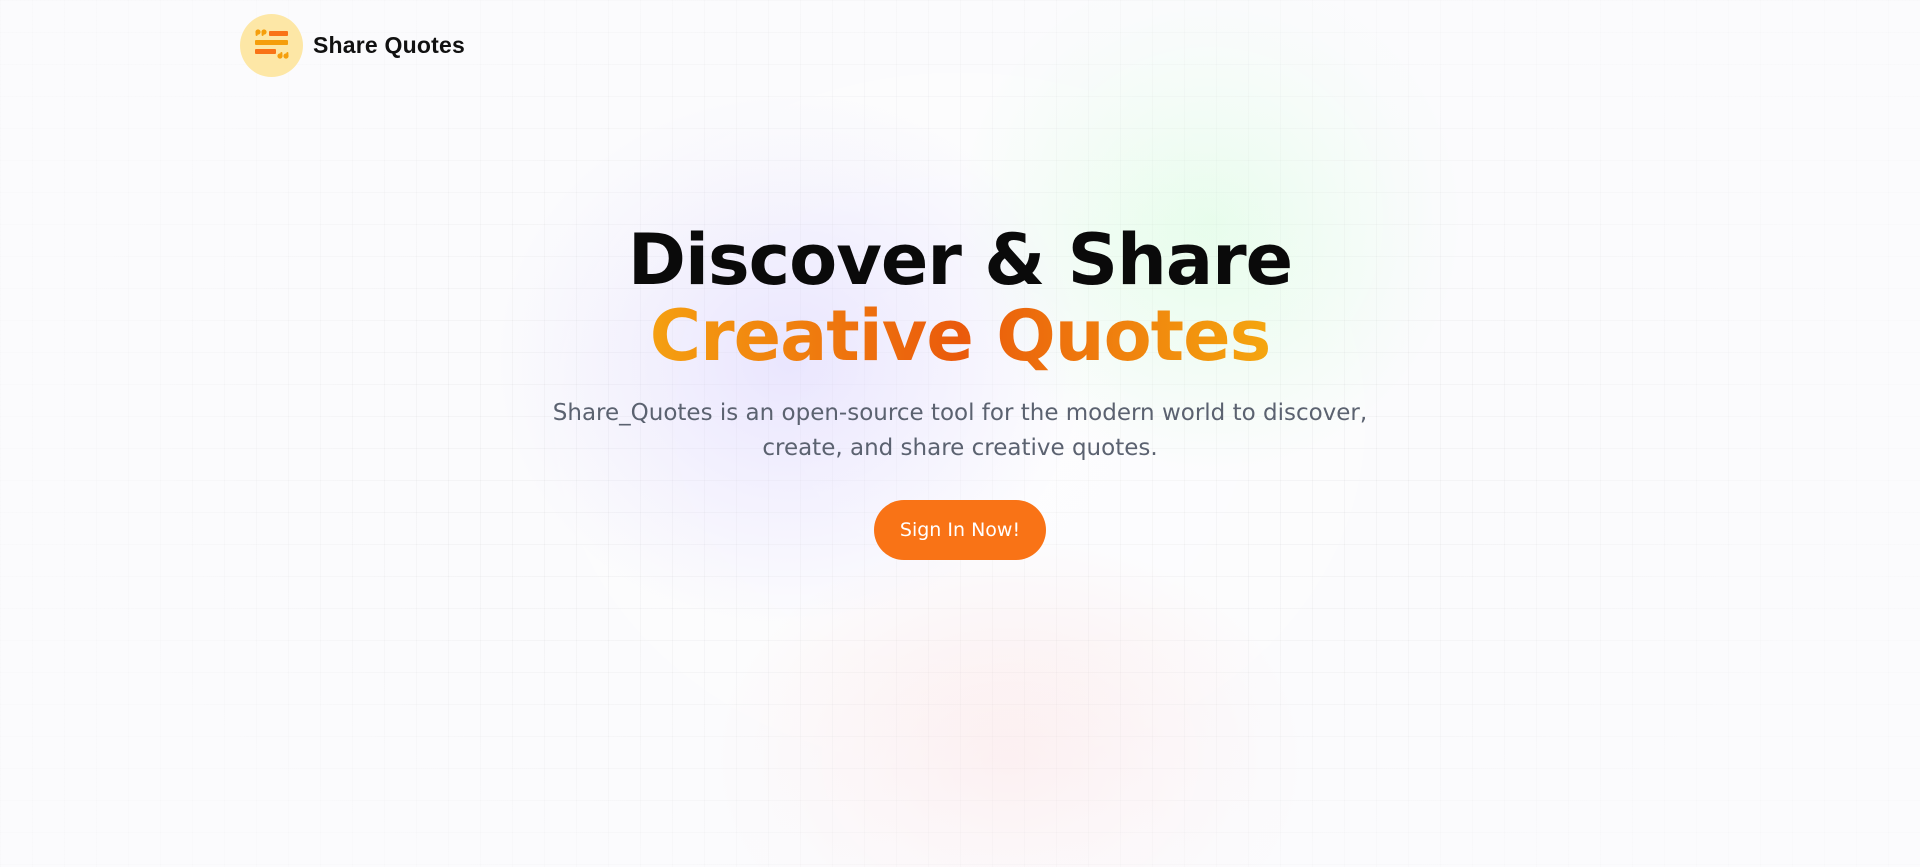 The width and height of the screenshot is (1920, 867). What do you see at coordinates (960, 530) in the screenshot?
I see `sign-in-button: Sign In Now!` at bounding box center [960, 530].